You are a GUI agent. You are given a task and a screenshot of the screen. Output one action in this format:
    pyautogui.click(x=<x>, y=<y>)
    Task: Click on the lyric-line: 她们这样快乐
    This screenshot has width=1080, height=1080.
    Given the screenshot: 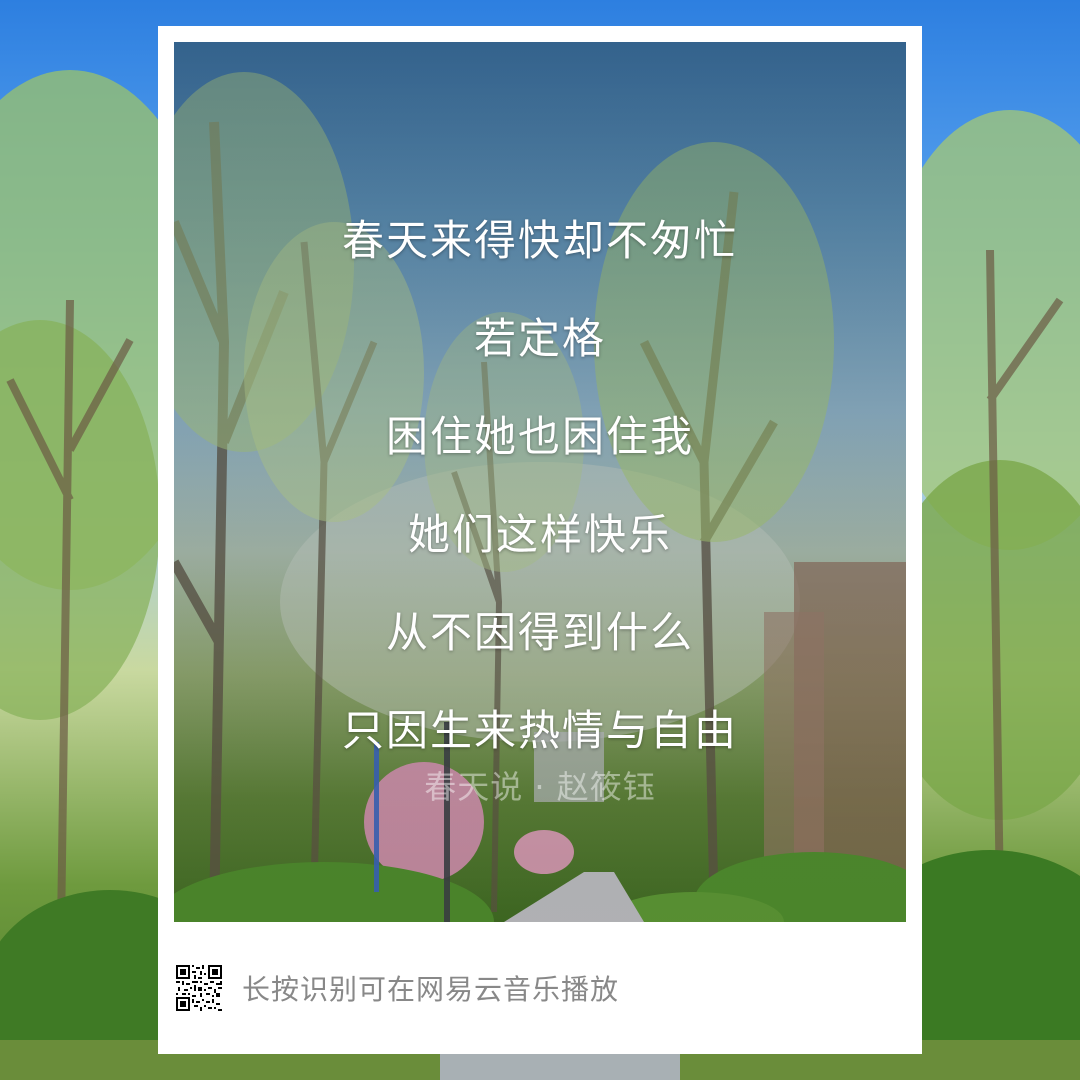 What is the action you would take?
    pyautogui.click(x=539, y=534)
    